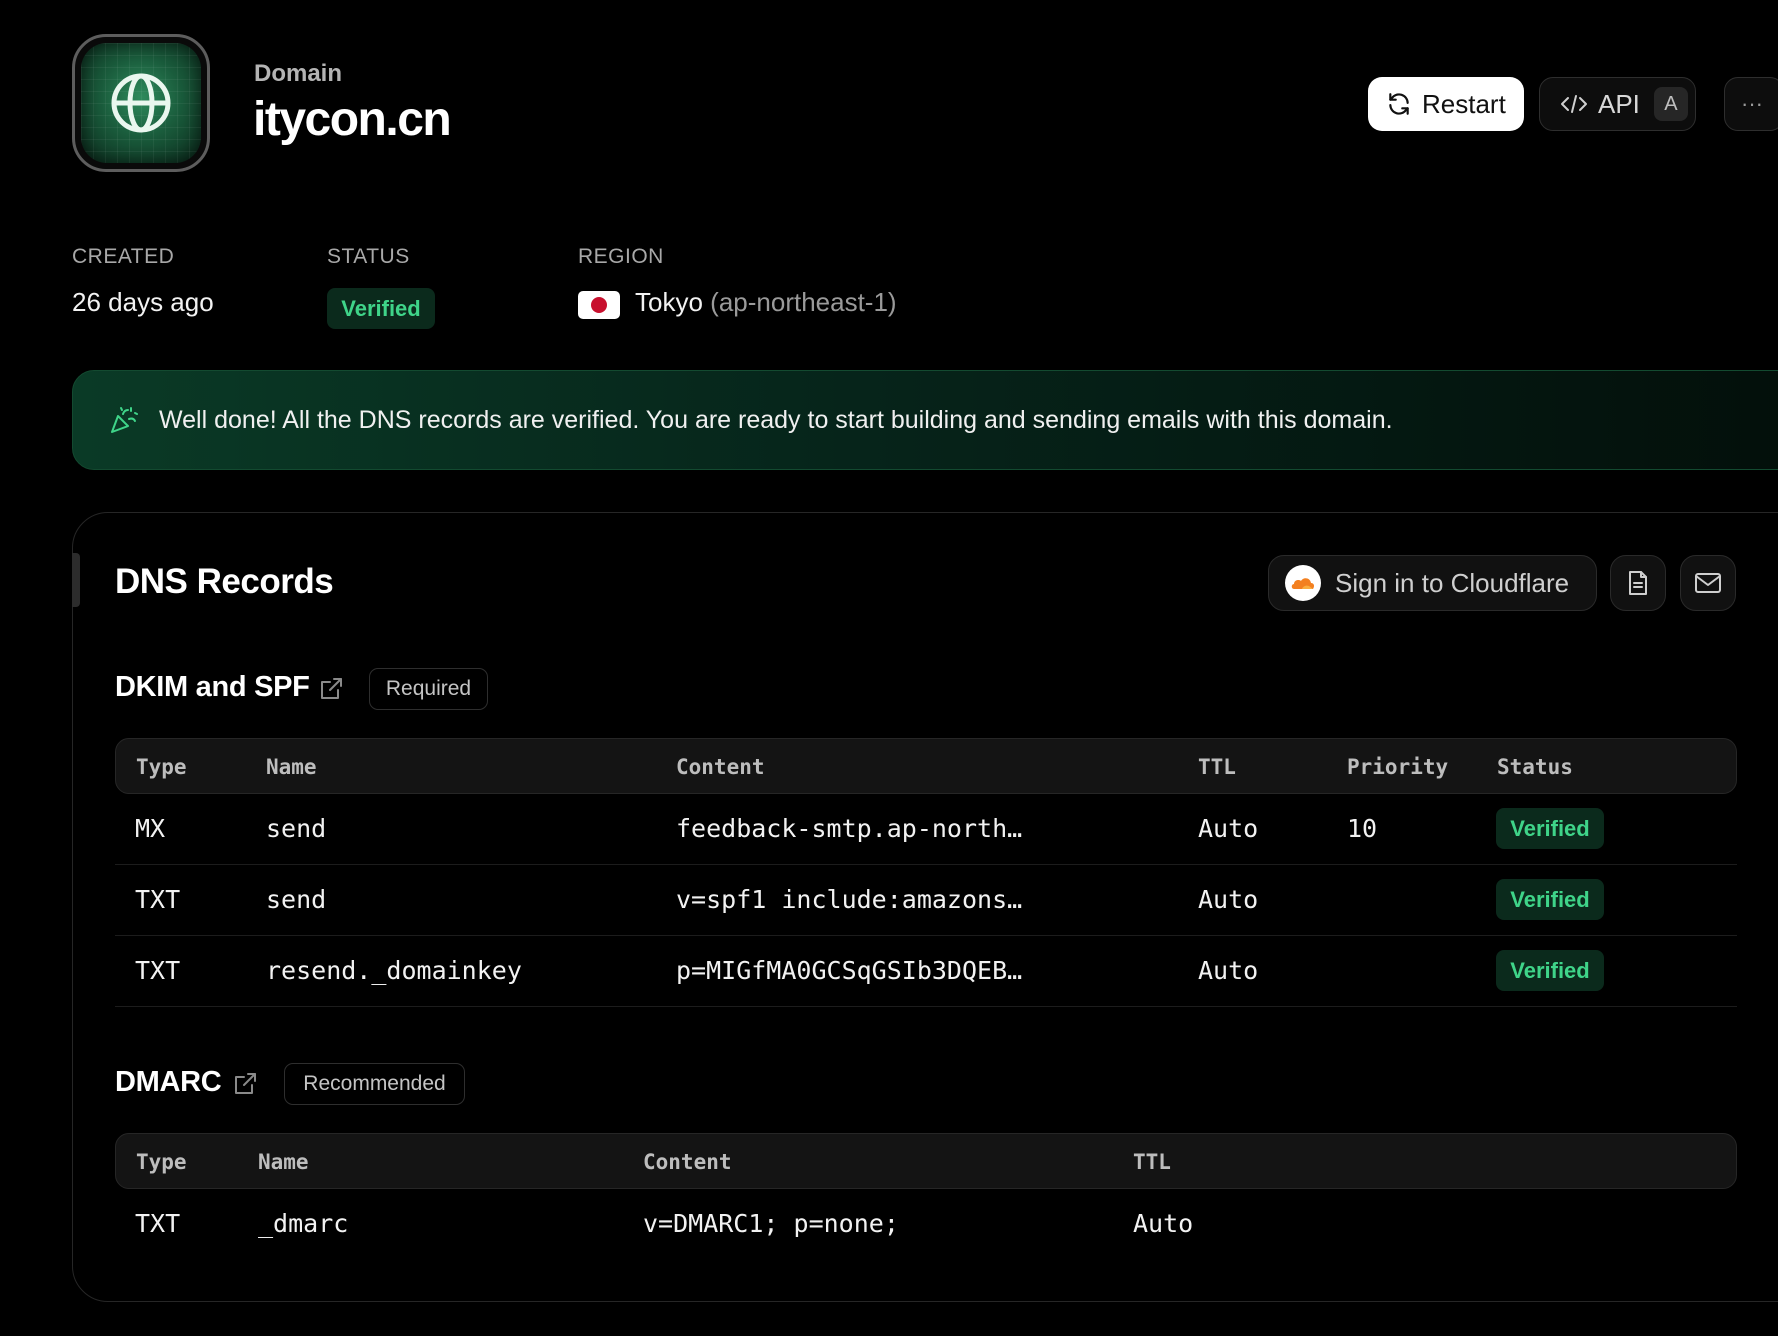 Image resolution: width=1778 pixels, height=1336 pixels. I want to click on party-popper-icon, so click(124, 420).